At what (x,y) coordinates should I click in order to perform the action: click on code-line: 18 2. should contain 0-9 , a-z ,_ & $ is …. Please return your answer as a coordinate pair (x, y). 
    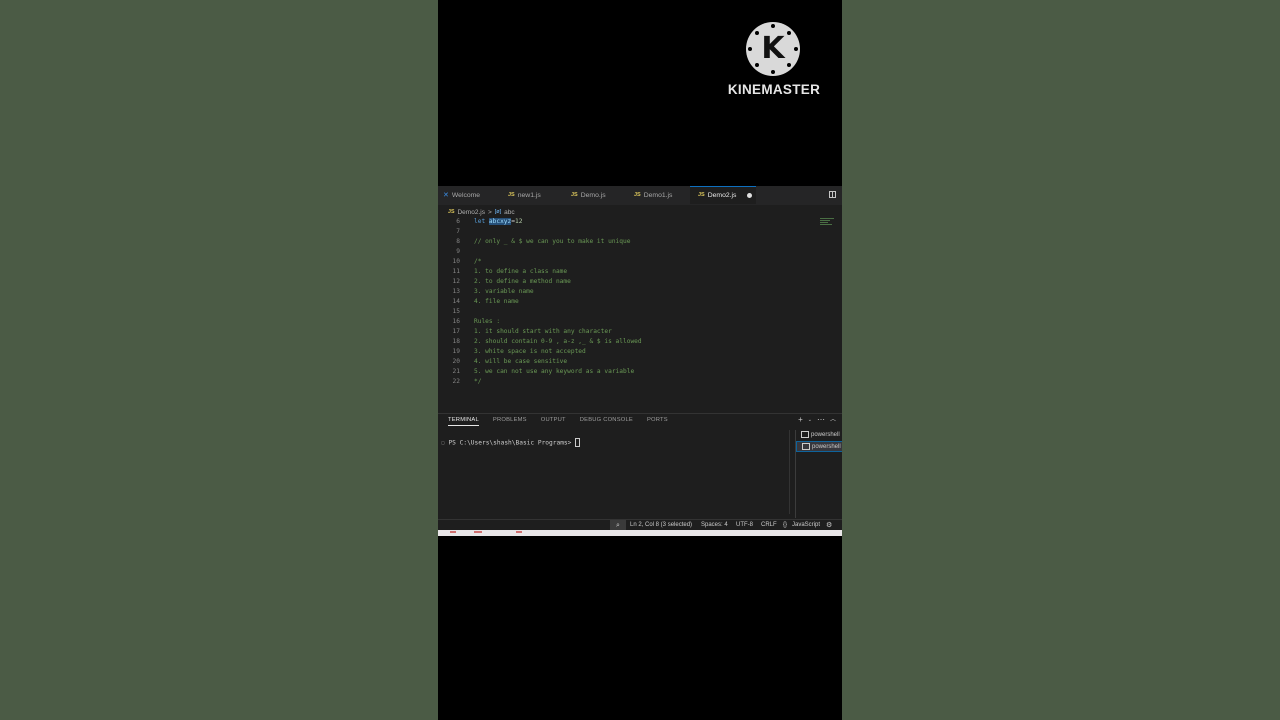
    Looking at the image, I should click on (627, 342).